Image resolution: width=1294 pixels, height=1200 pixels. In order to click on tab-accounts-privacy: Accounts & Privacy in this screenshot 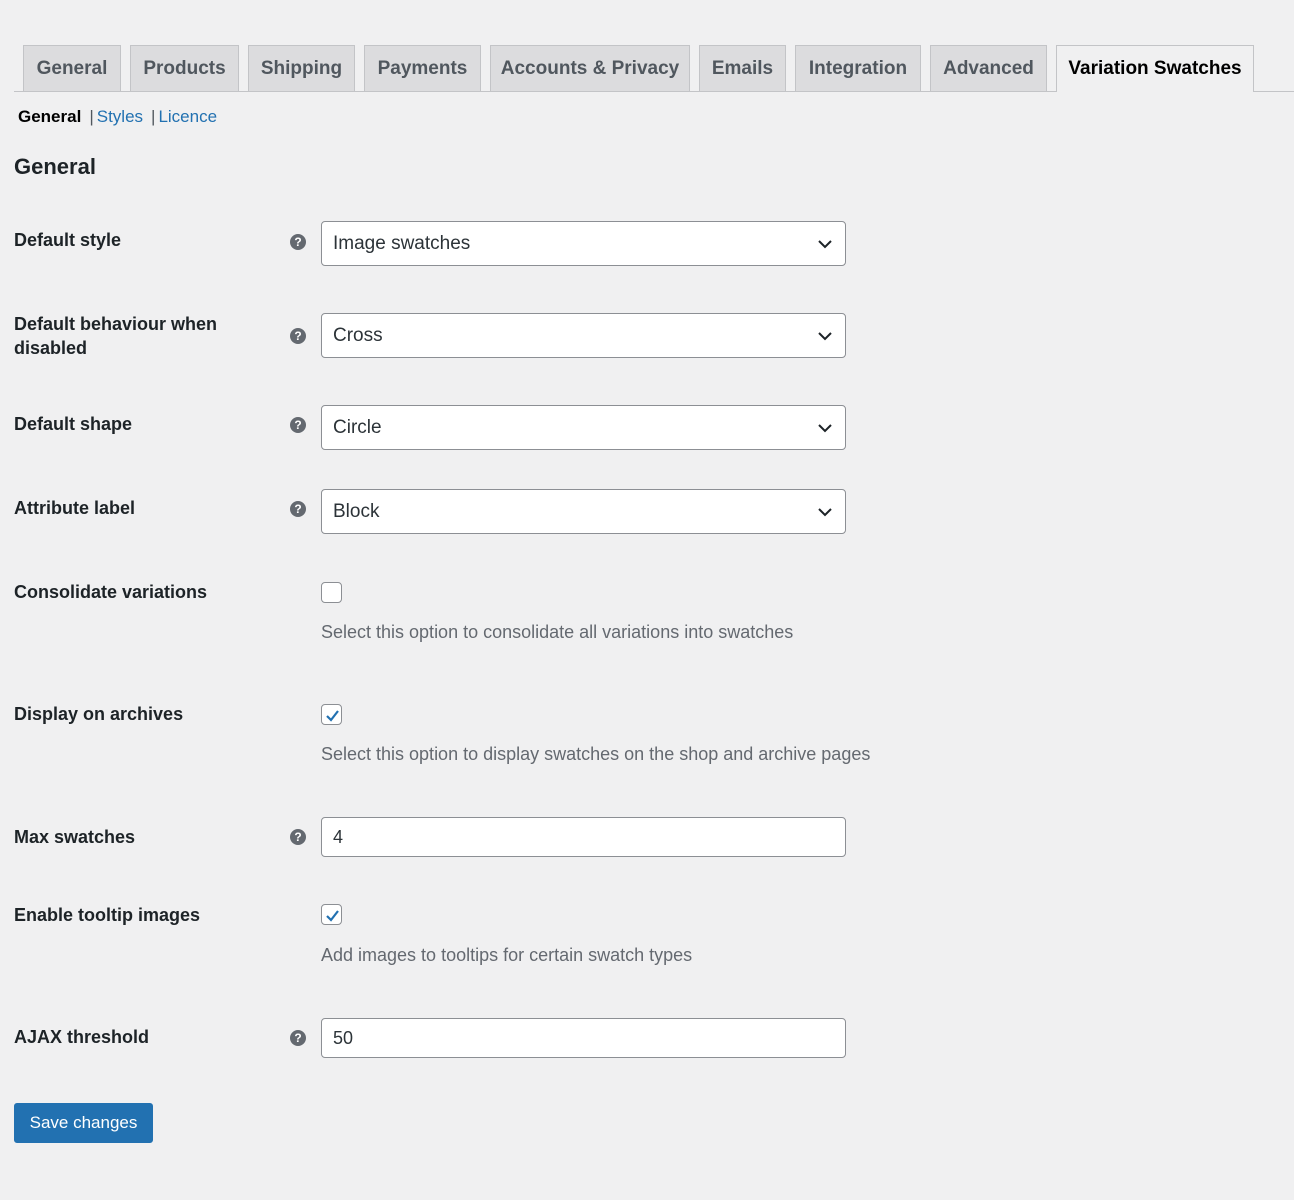, I will do `click(590, 68)`.